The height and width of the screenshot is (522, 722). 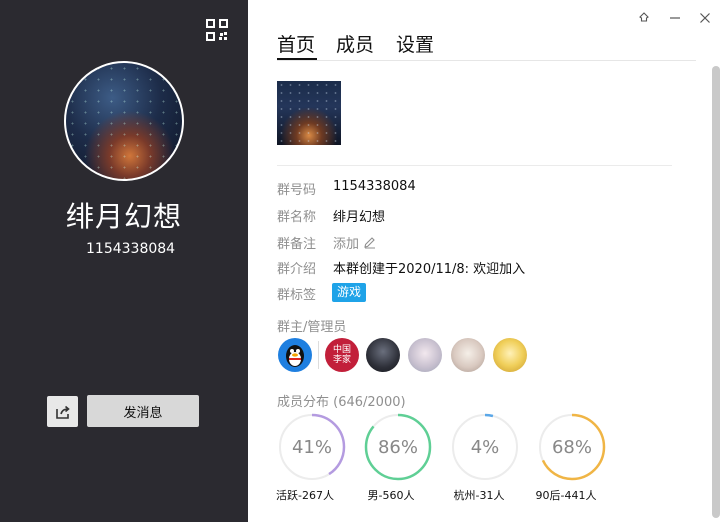 What do you see at coordinates (297, 244) in the screenshot?
I see `group-remark-label: 群备注` at bounding box center [297, 244].